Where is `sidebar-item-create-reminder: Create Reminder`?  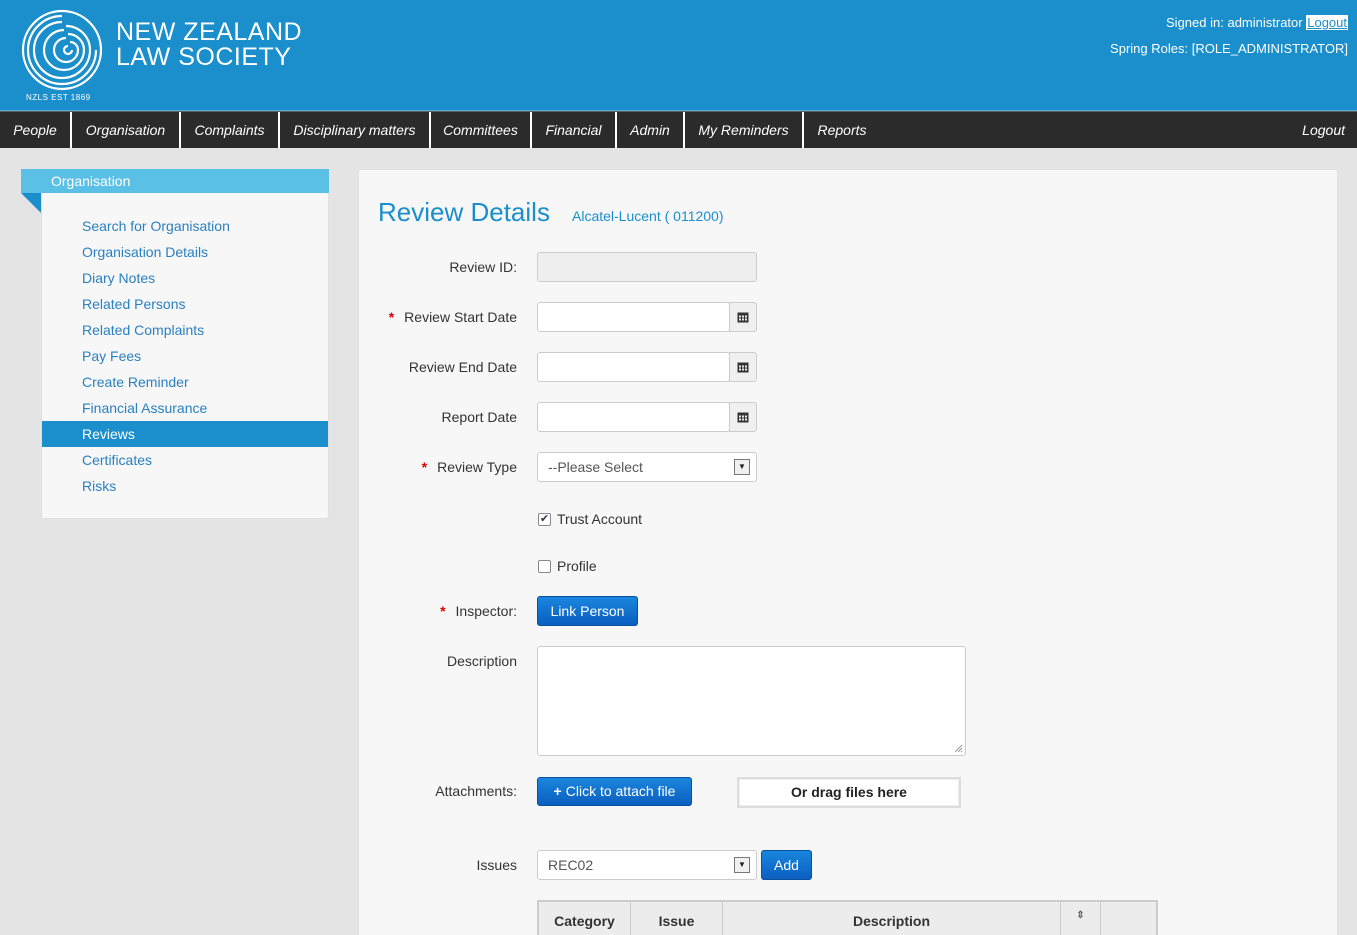 sidebar-item-create-reminder: Create Reminder is located at coordinates (185, 382).